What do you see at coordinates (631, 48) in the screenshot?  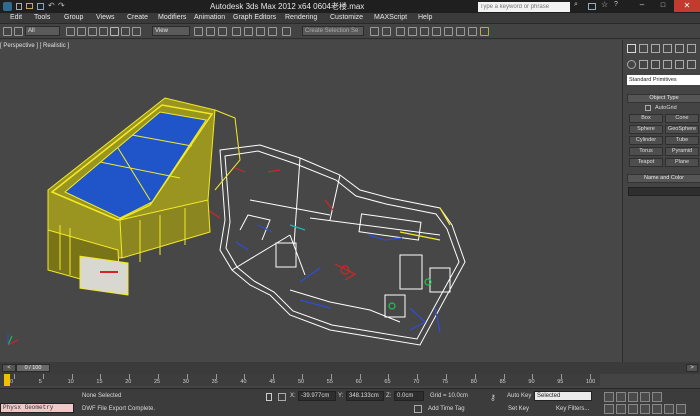 I see `create-tab-icon` at bounding box center [631, 48].